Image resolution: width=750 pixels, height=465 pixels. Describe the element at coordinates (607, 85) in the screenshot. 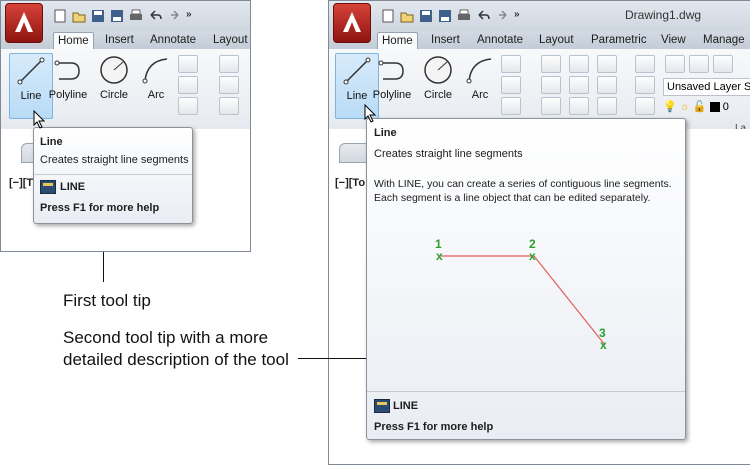

I see `fillet-button` at that location.